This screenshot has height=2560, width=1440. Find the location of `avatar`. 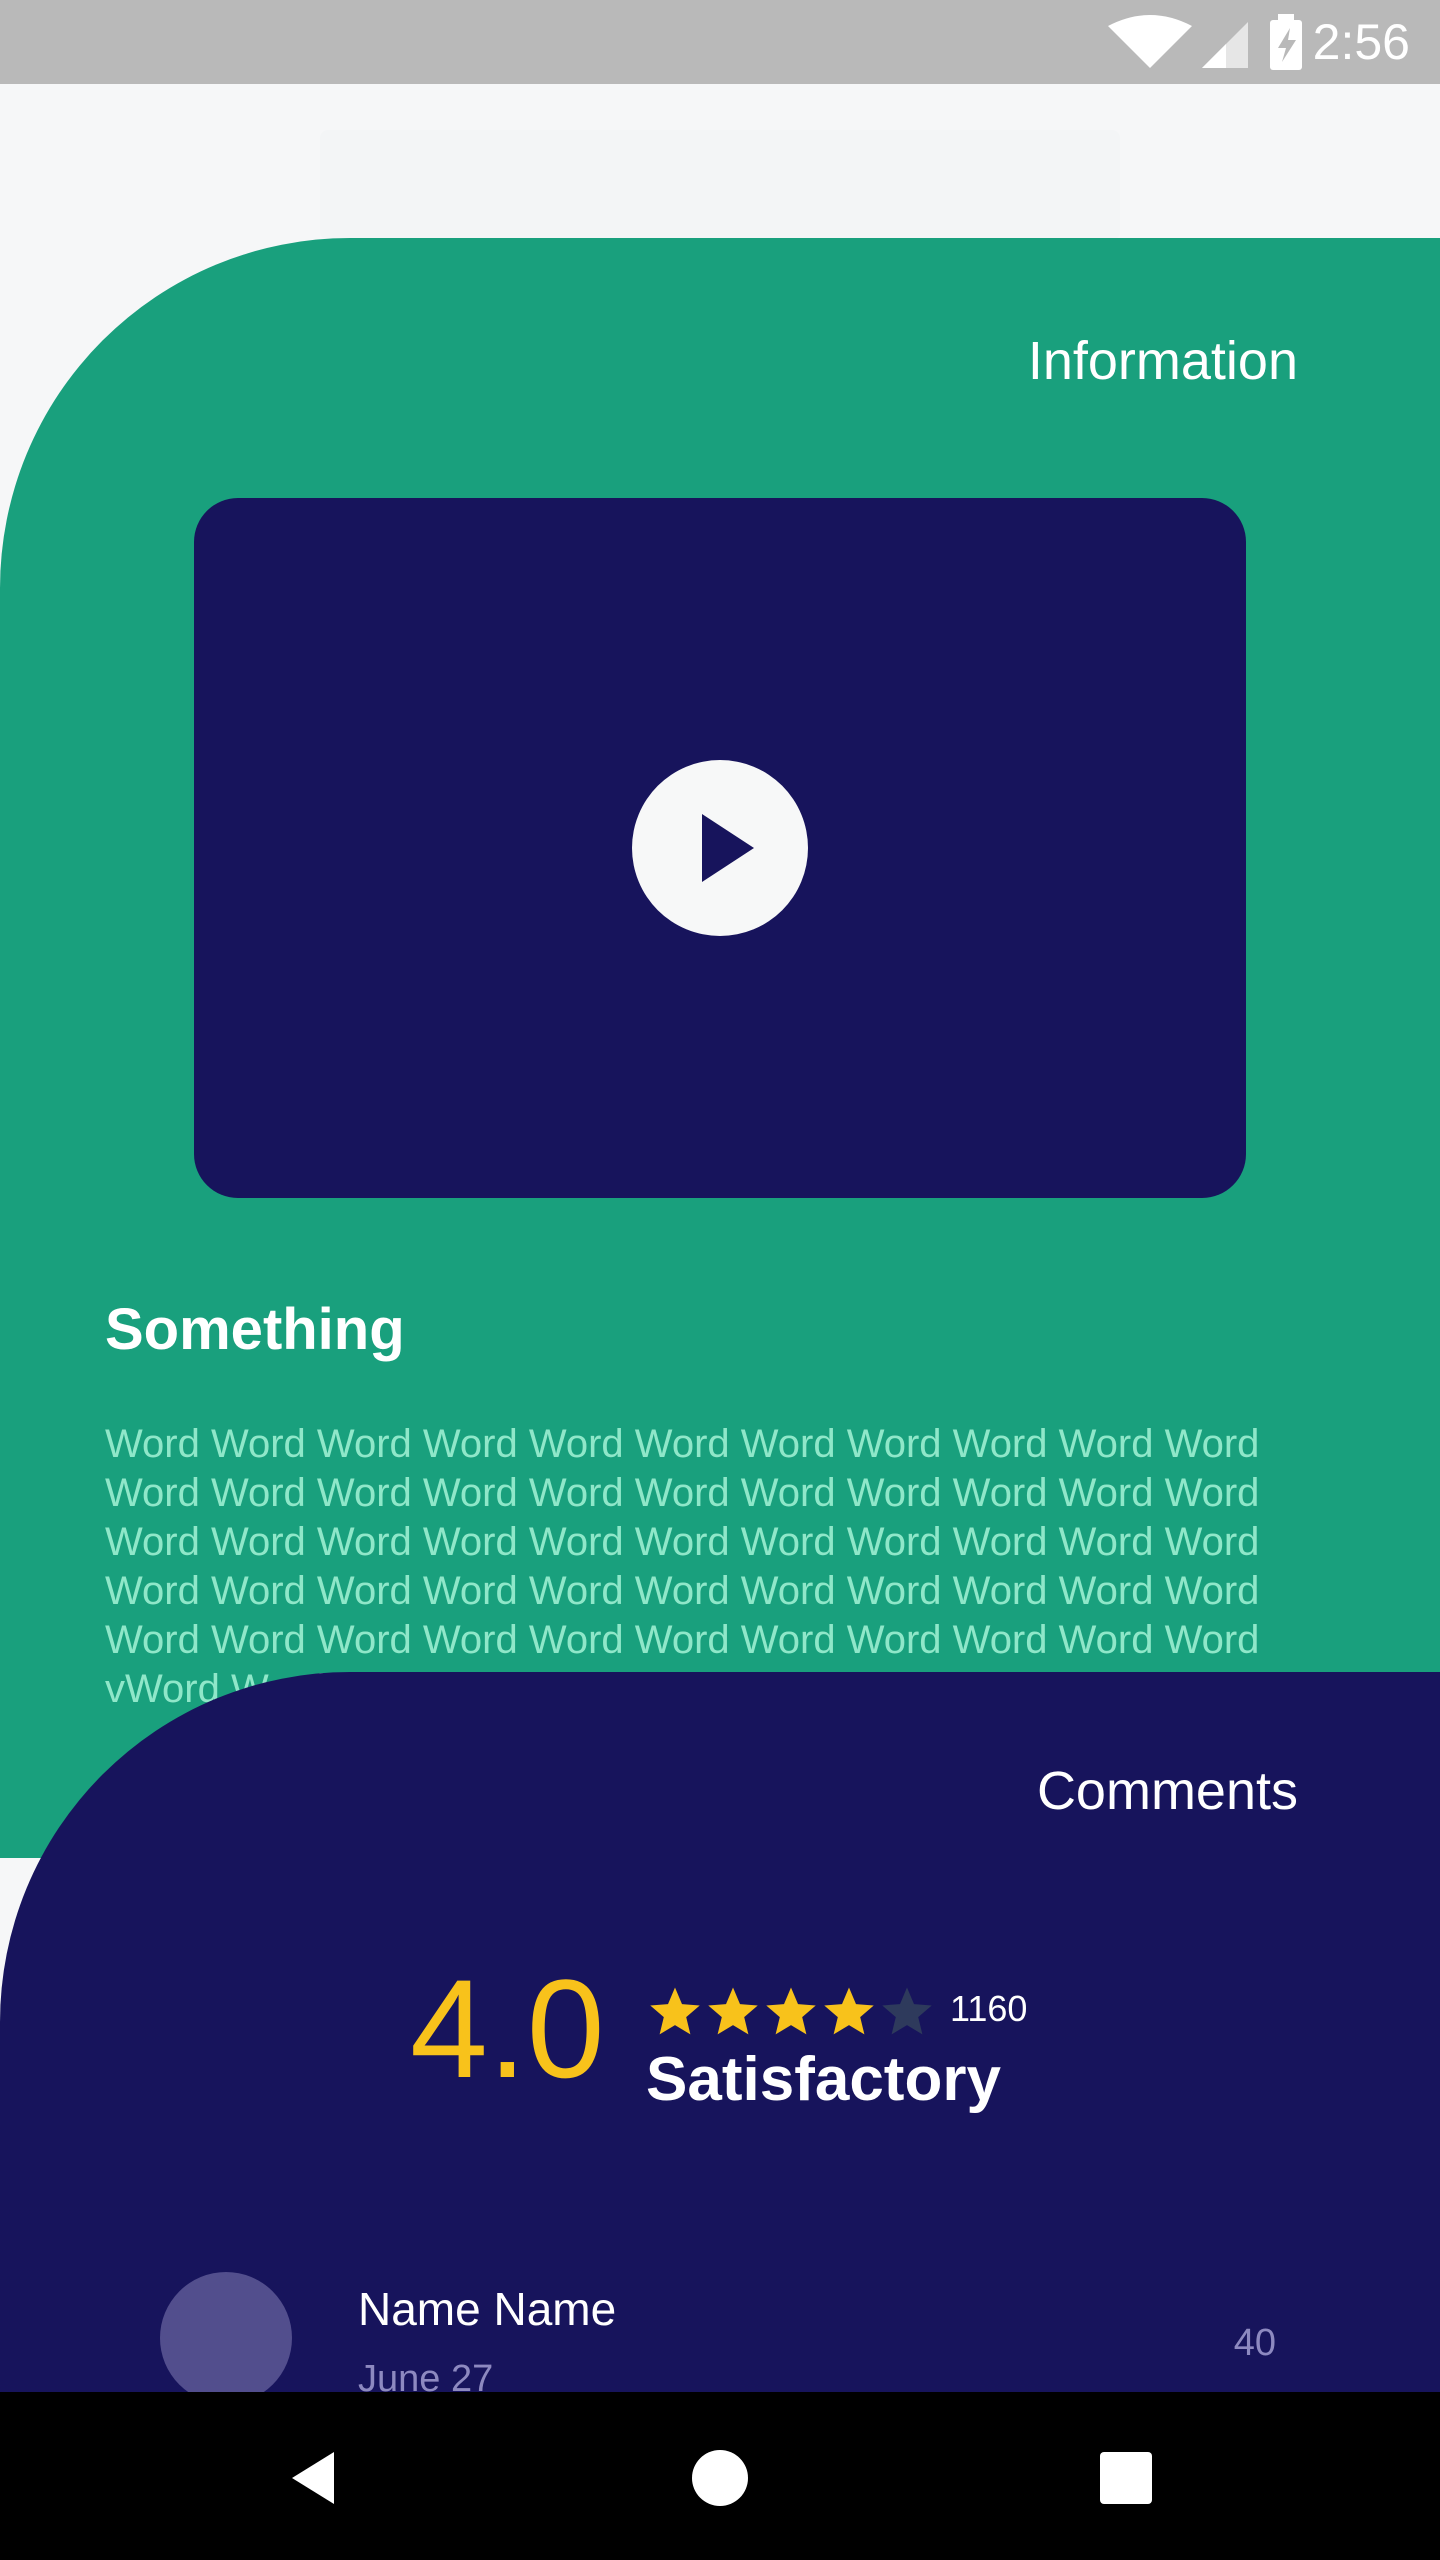

avatar is located at coordinates (226, 2338).